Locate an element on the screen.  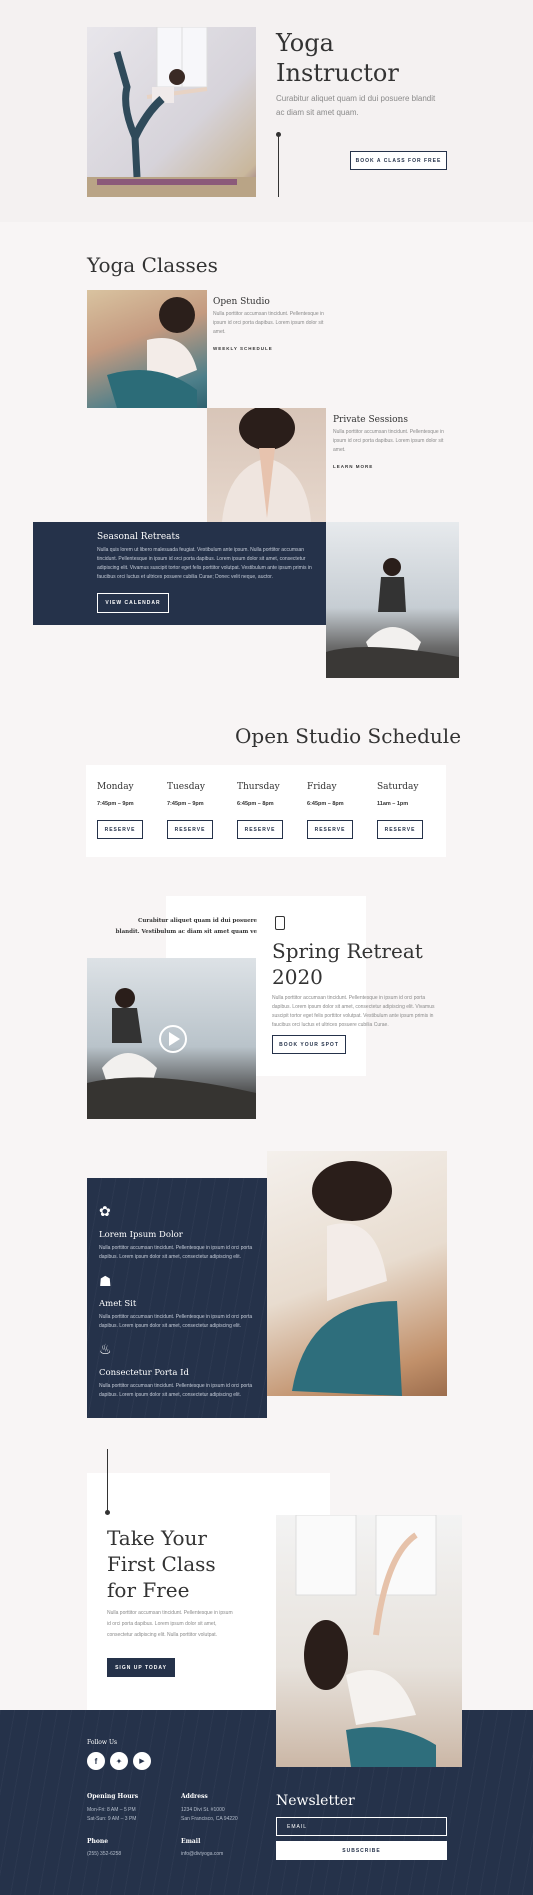
private-sessions-title: Private Sessions is located at coordinates (370, 420).